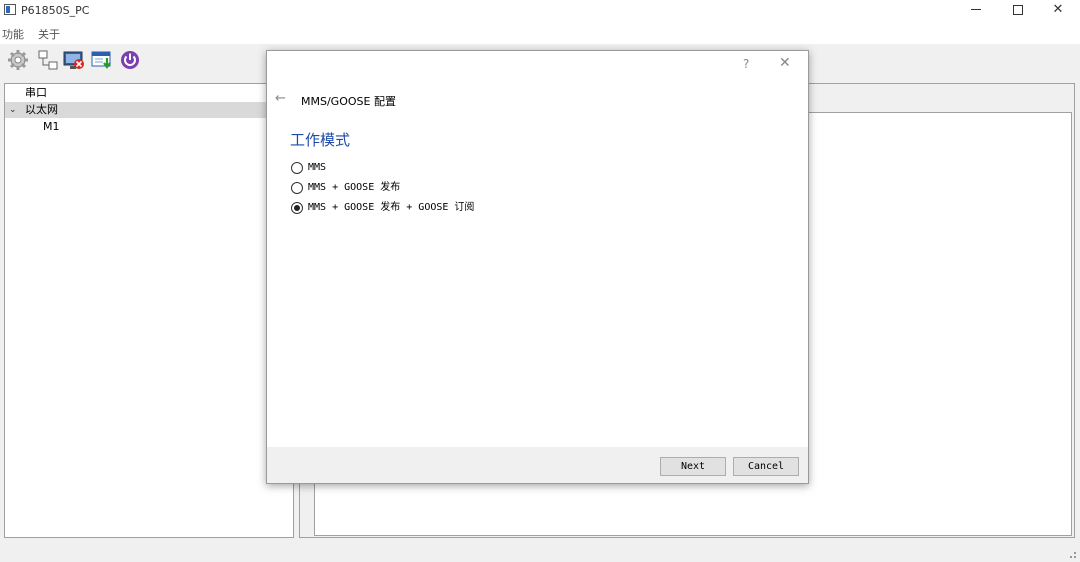 The height and width of the screenshot is (562, 1080). I want to click on download-window-icon, so click(101, 60).